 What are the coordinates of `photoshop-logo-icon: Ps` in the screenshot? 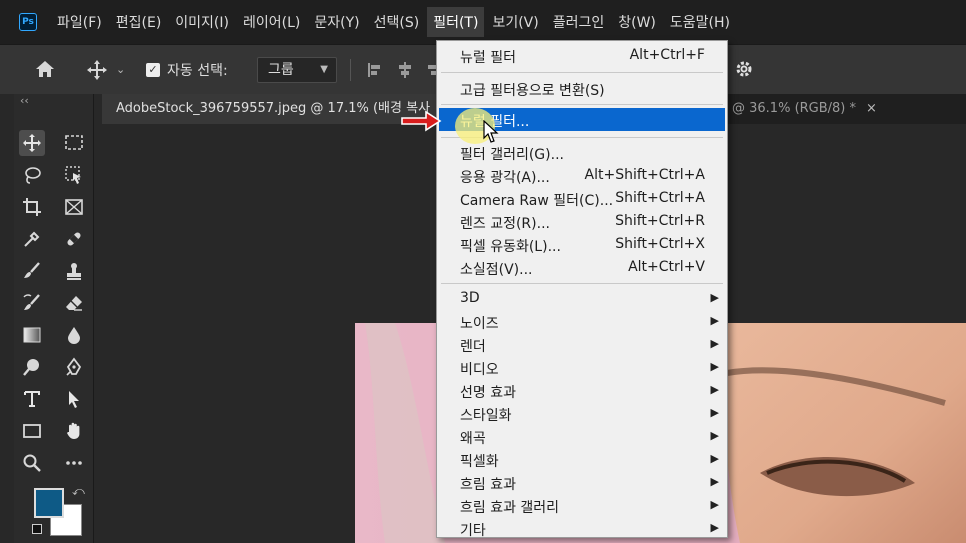 It's located at (28, 22).